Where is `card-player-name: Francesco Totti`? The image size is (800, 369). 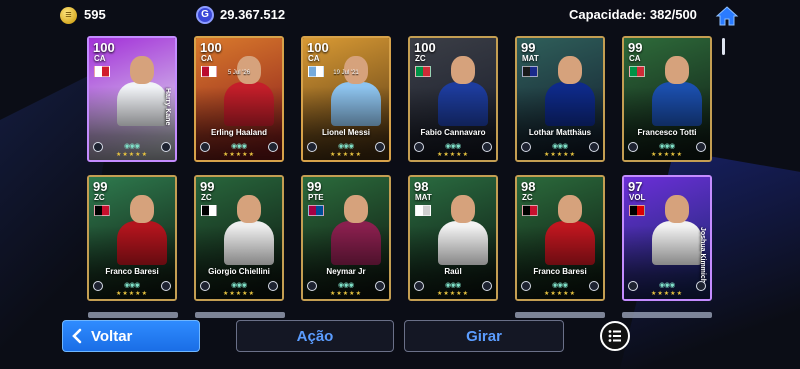
card-player-name: Francesco Totti is located at coordinates (667, 132).